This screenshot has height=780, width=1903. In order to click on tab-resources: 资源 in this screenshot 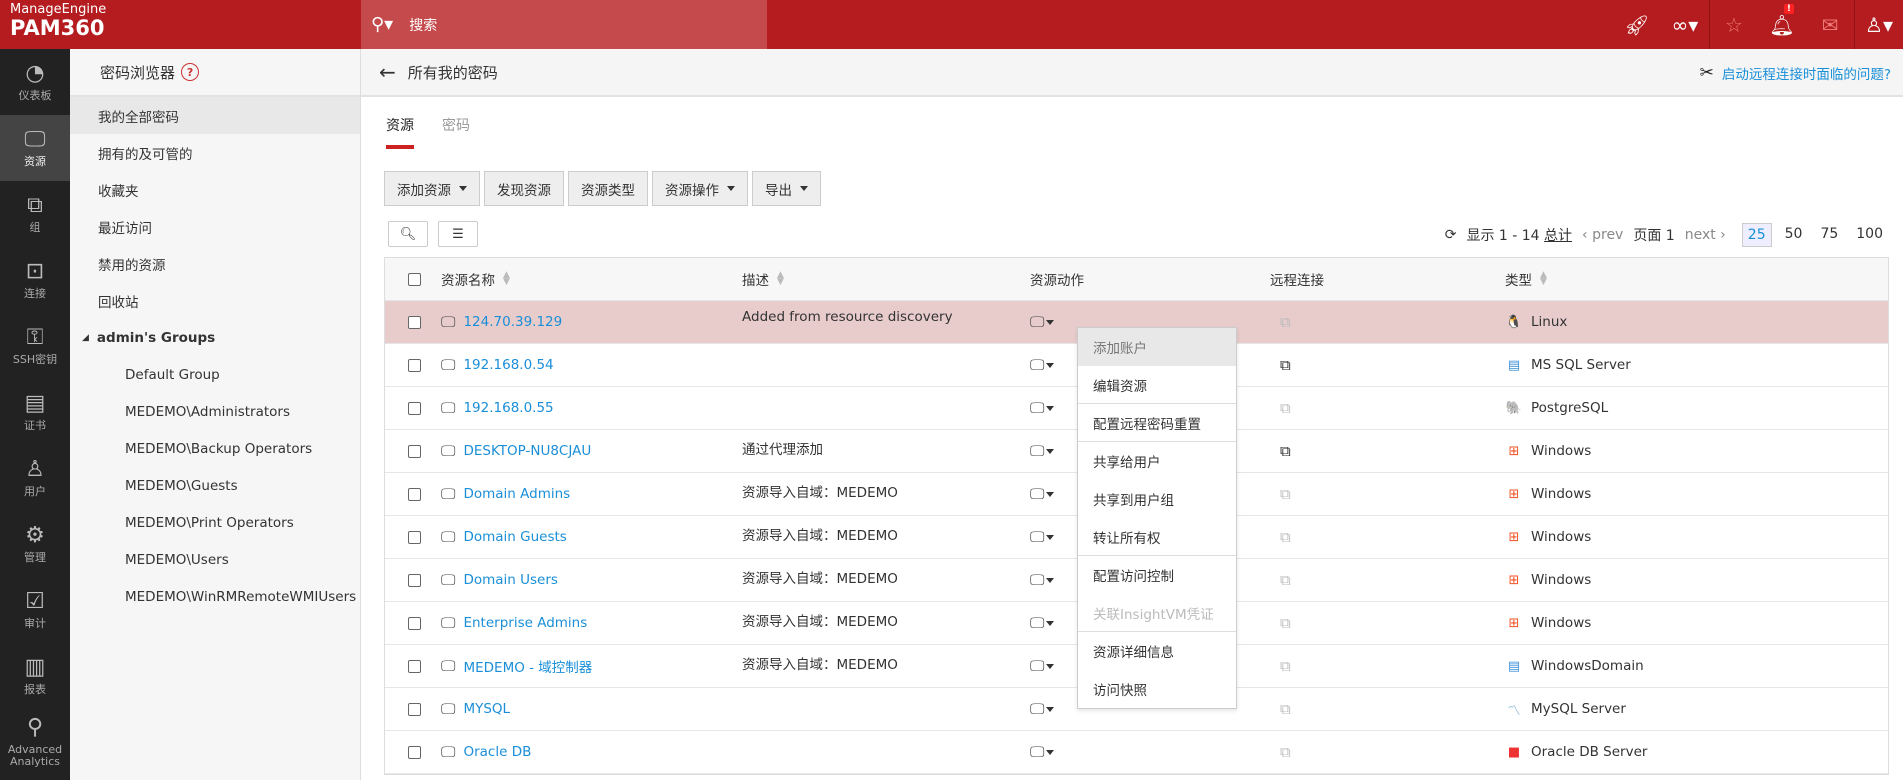, I will do `click(400, 132)`.